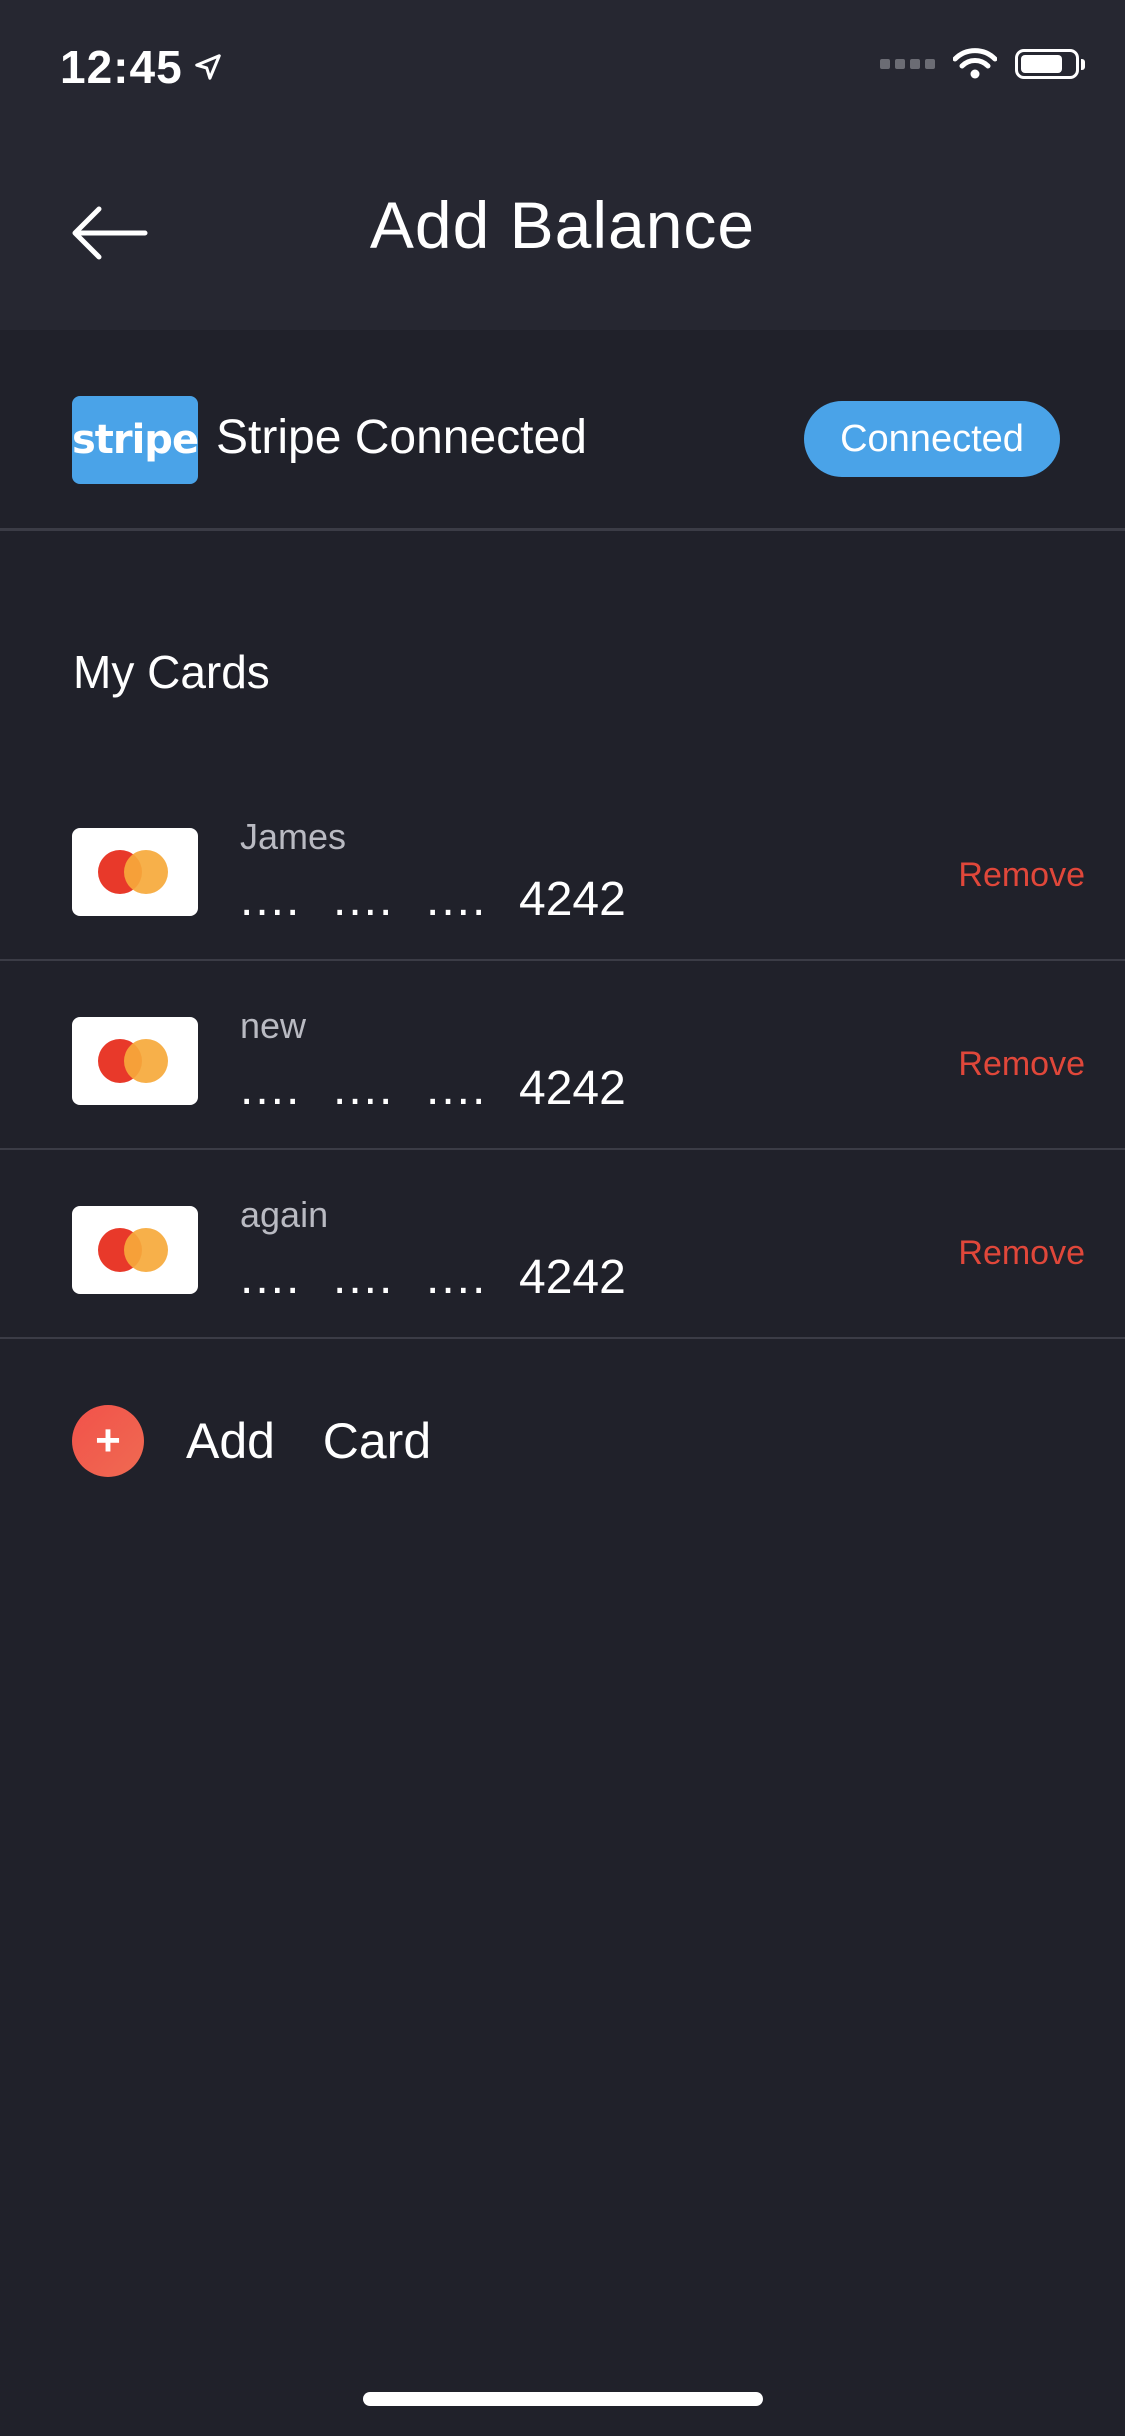 This screenshot has width=1125, height=2436. I want to click on stripe-label: Stripe Connected, so click(401, 437).